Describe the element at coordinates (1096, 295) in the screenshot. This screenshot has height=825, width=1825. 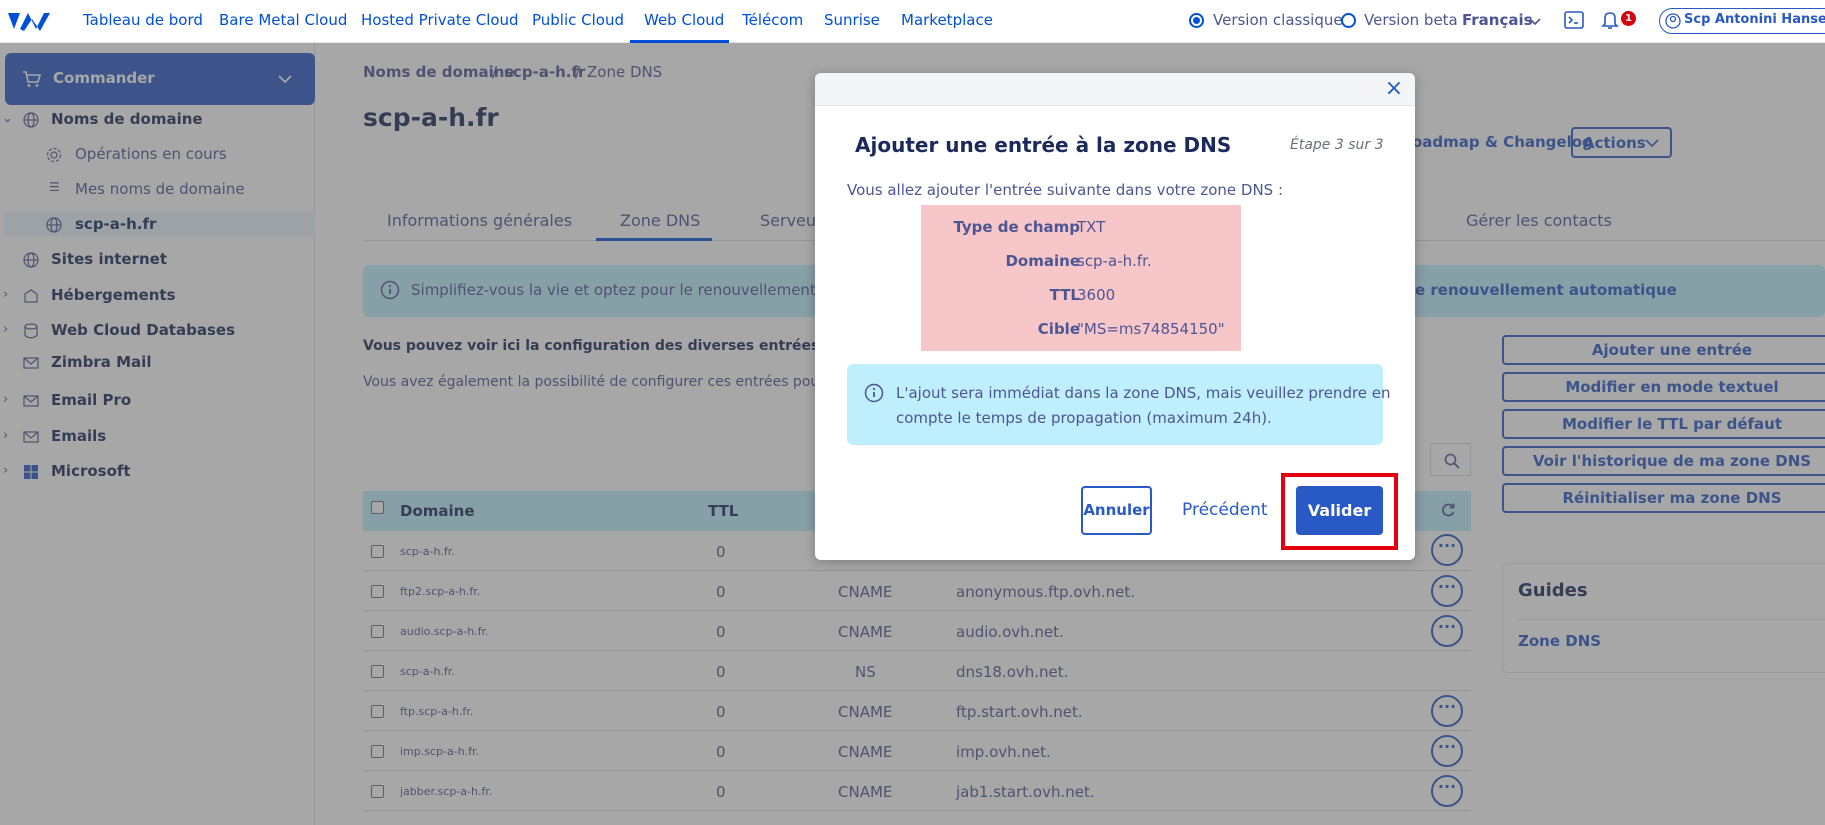
I see `entry-value-ttl: 3600` at that location.